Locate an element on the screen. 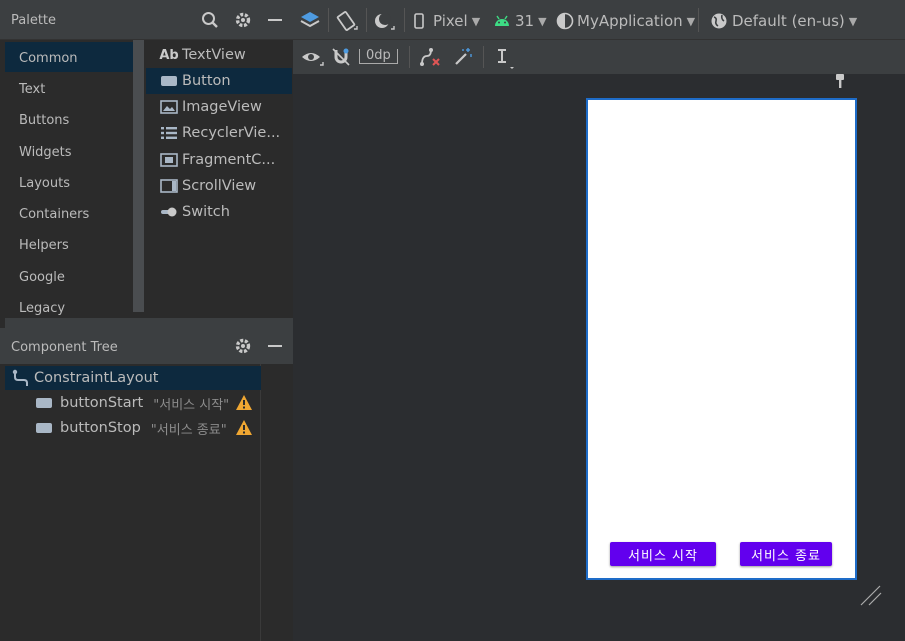  scroll-view-icon is located at coordinates (169, 186).